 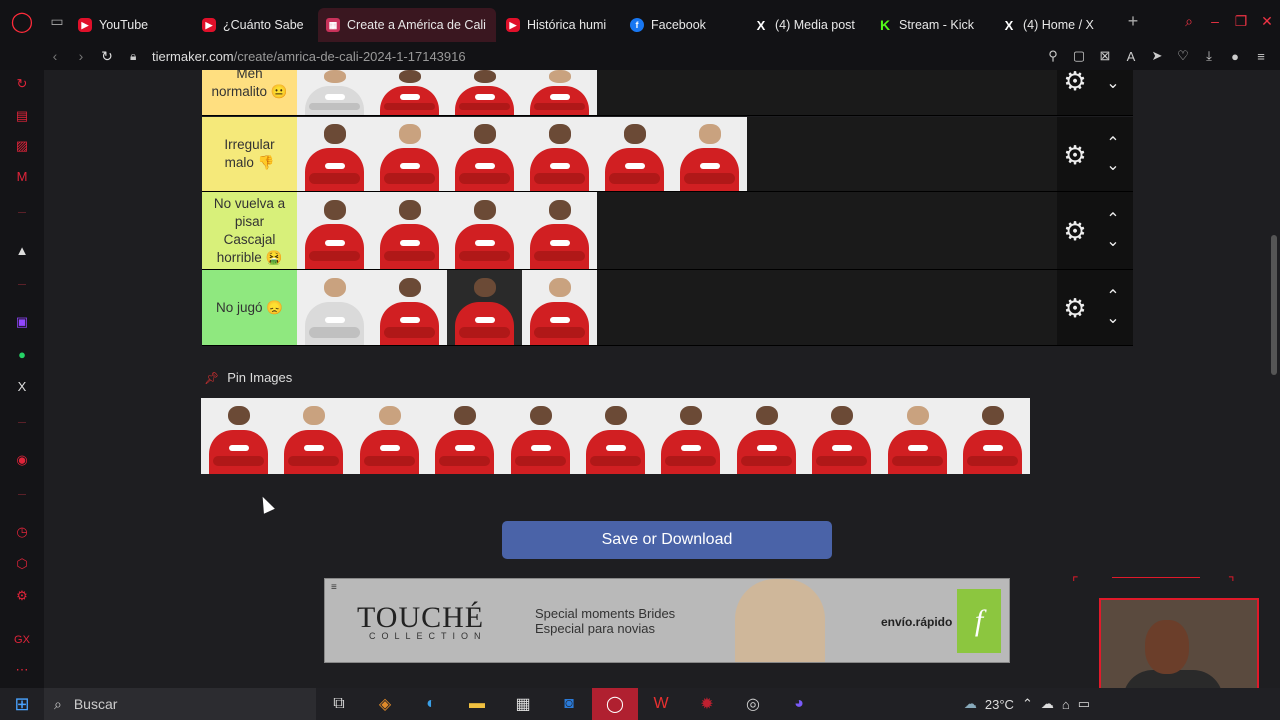 What do you see at coordinates (131, 25) in the screenshot?
I see `browser-tab: ▶ YouTube` at bounding box center [131, 25].